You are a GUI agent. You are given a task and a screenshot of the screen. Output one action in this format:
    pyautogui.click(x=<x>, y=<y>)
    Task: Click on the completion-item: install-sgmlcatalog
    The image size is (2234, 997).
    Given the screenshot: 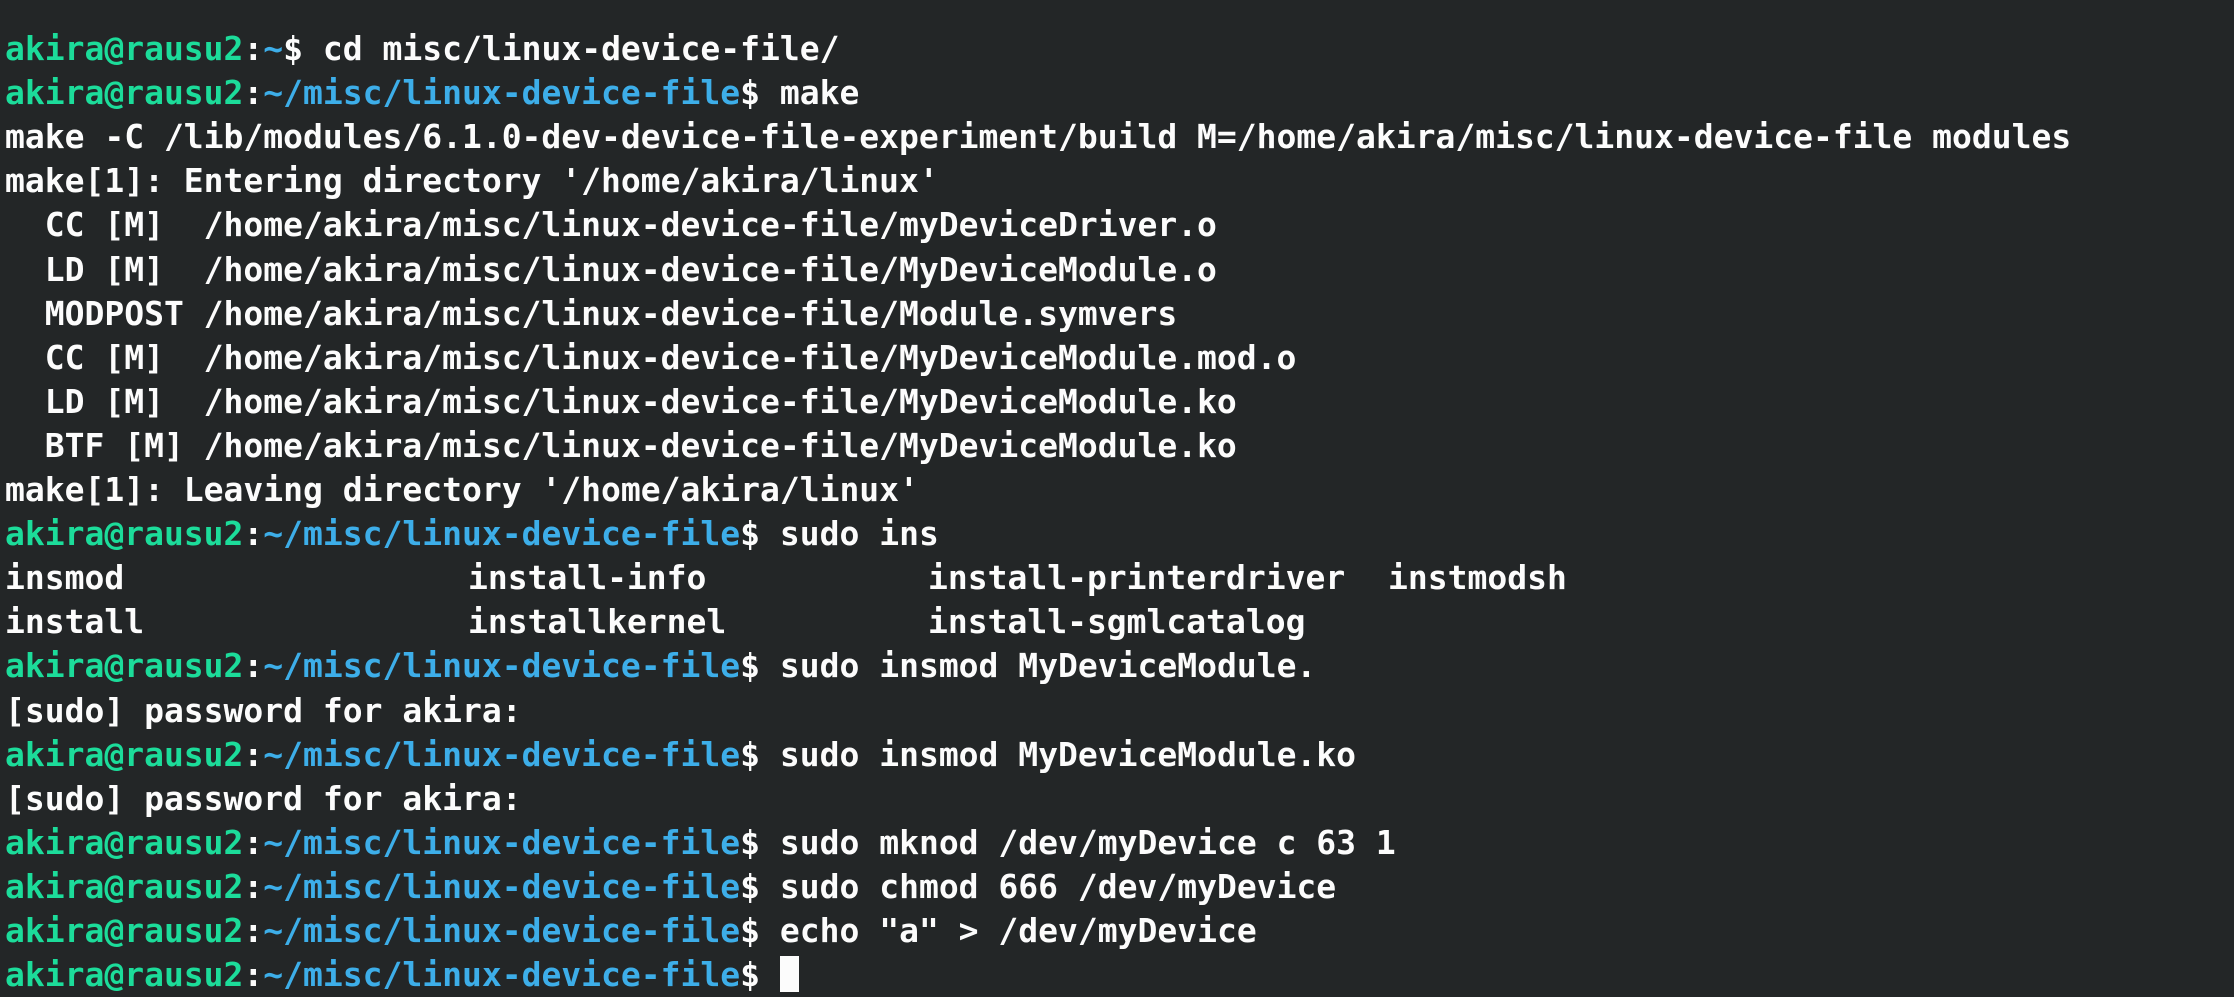 What is the action you would take?
    pyautogui.click(x=1117, y=622)
    